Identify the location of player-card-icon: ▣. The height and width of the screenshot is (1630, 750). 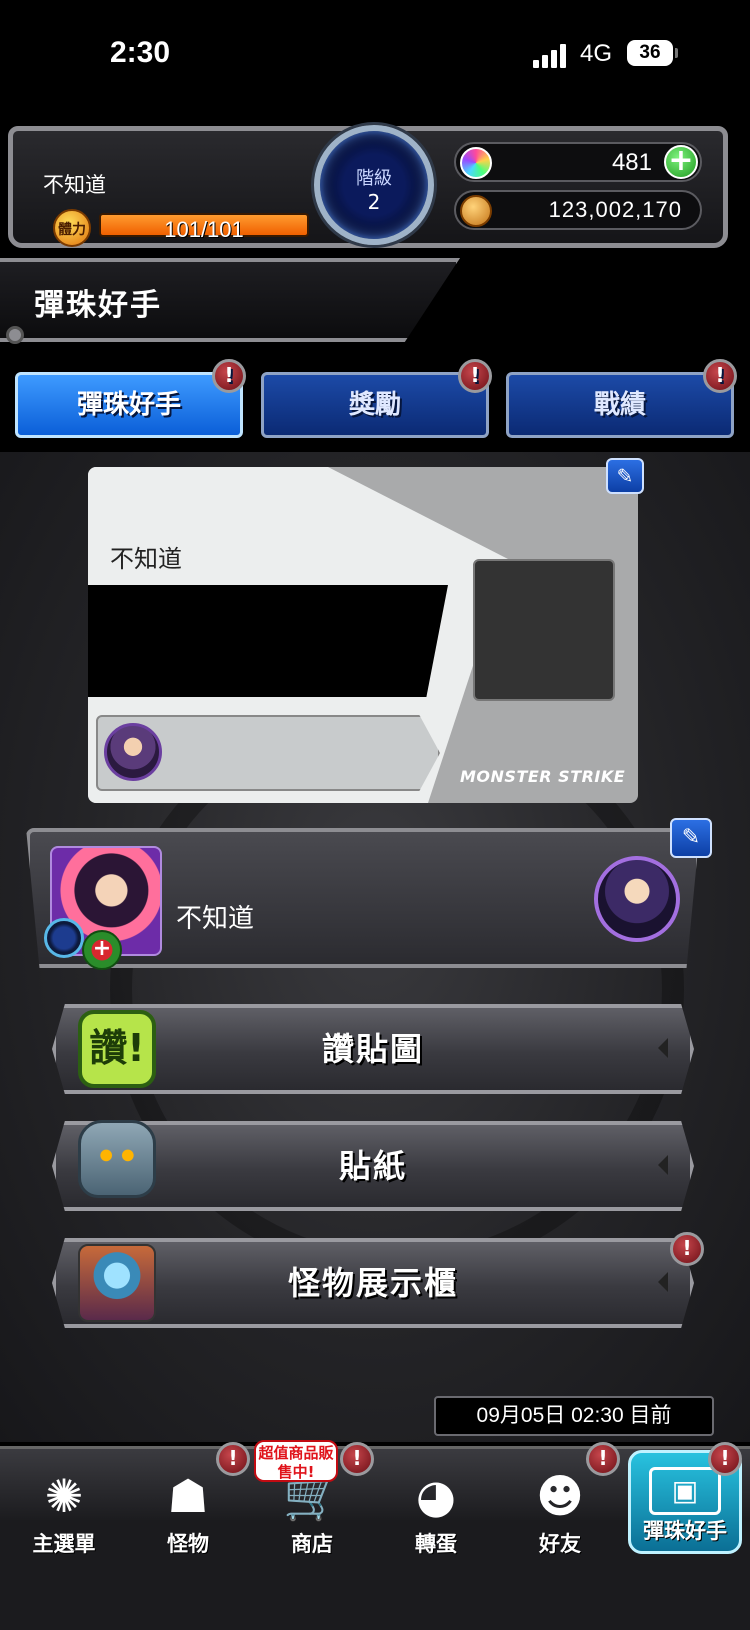
(685, 1491).